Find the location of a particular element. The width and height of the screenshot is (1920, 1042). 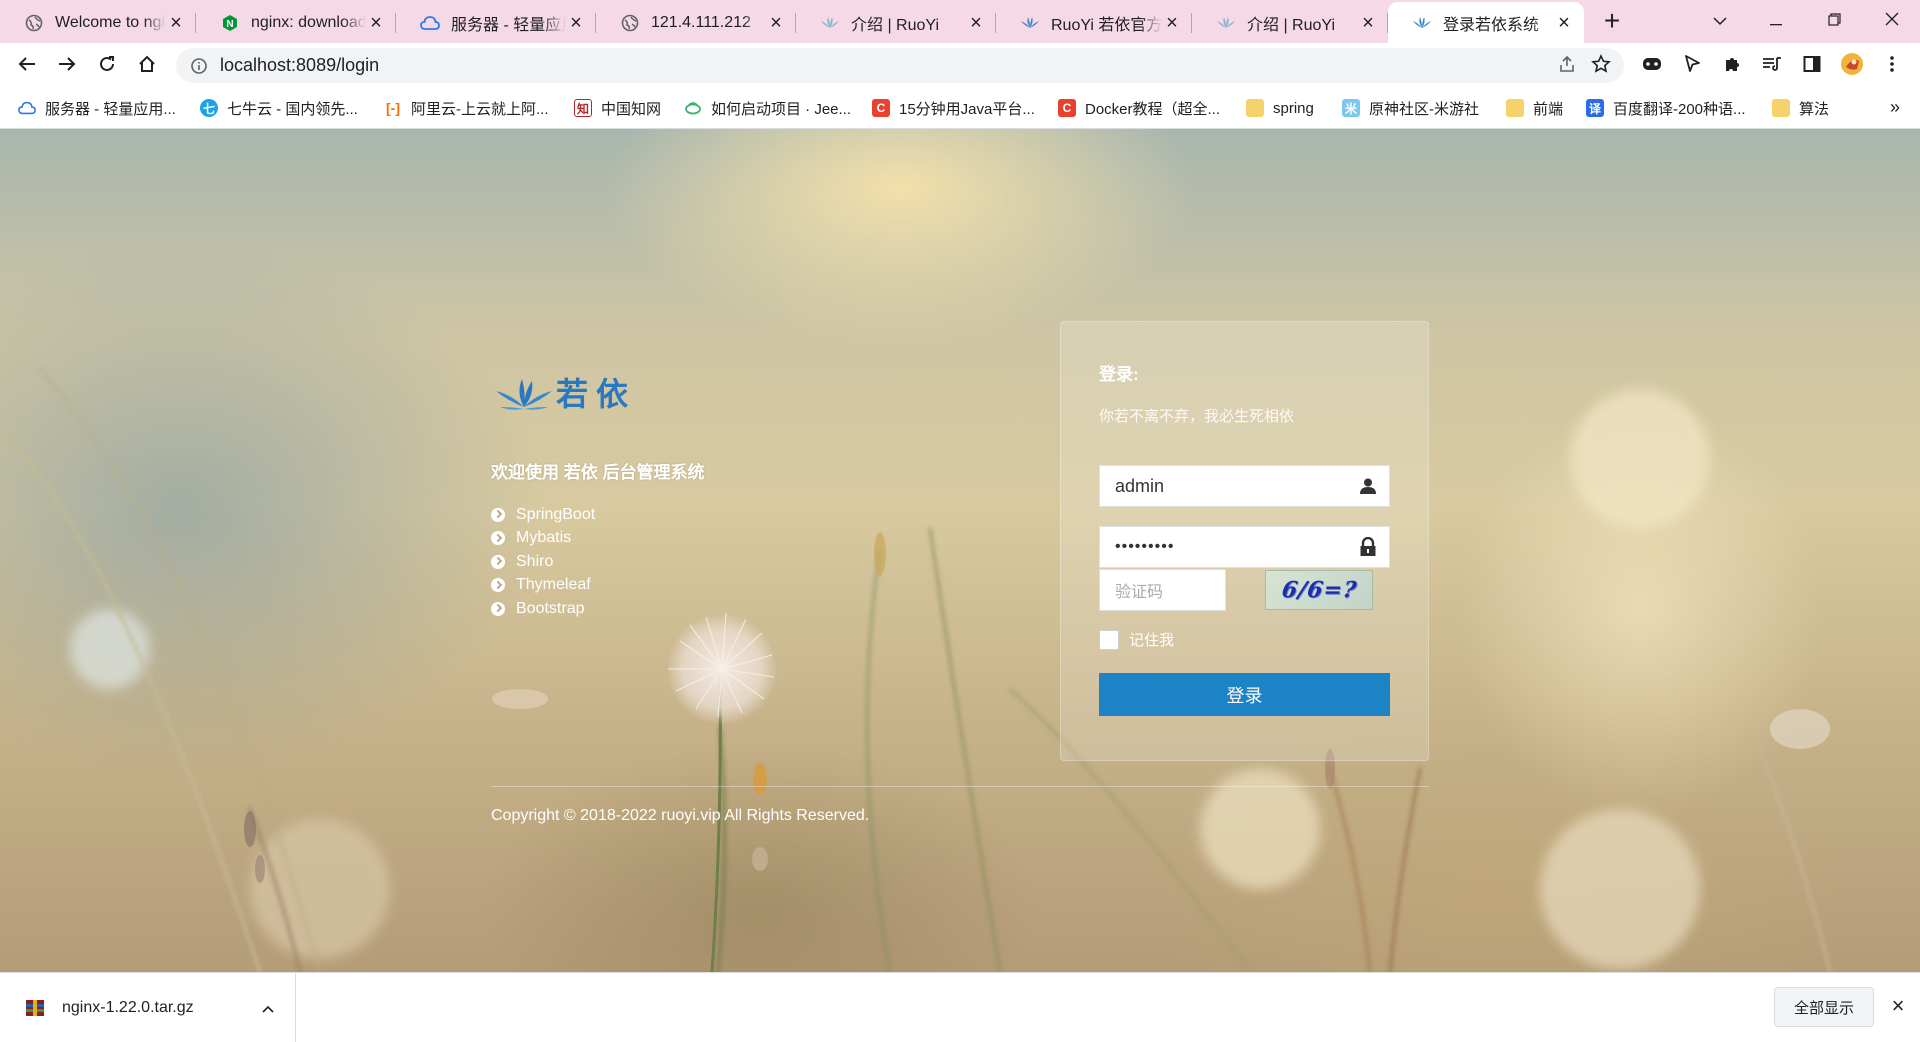

minimize-button is located at coordinates (1776, 20).